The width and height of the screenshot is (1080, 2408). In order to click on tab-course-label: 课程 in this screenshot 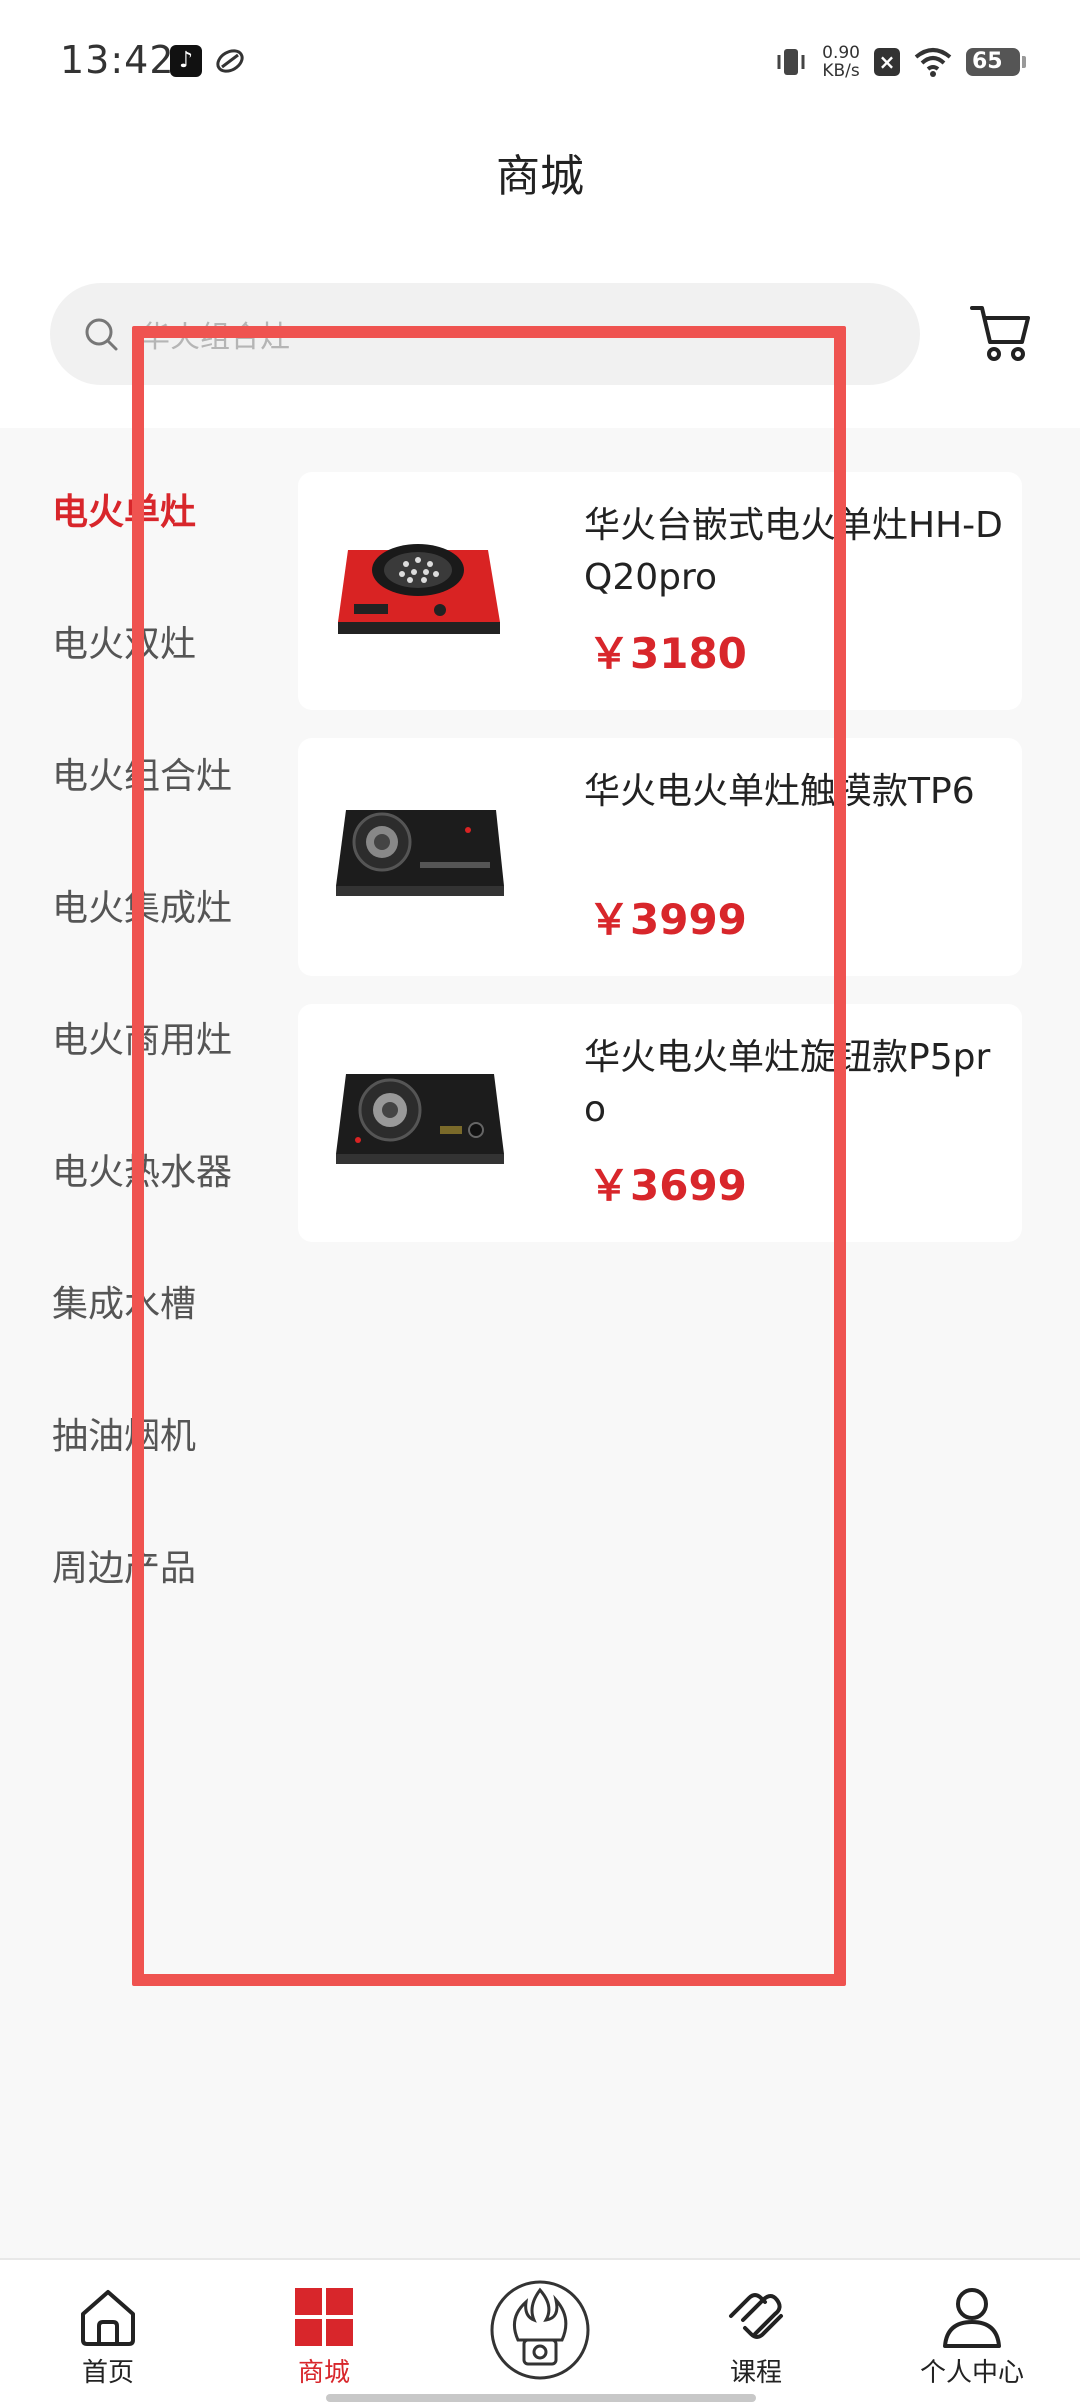, I will do `click(755, 2373)`.